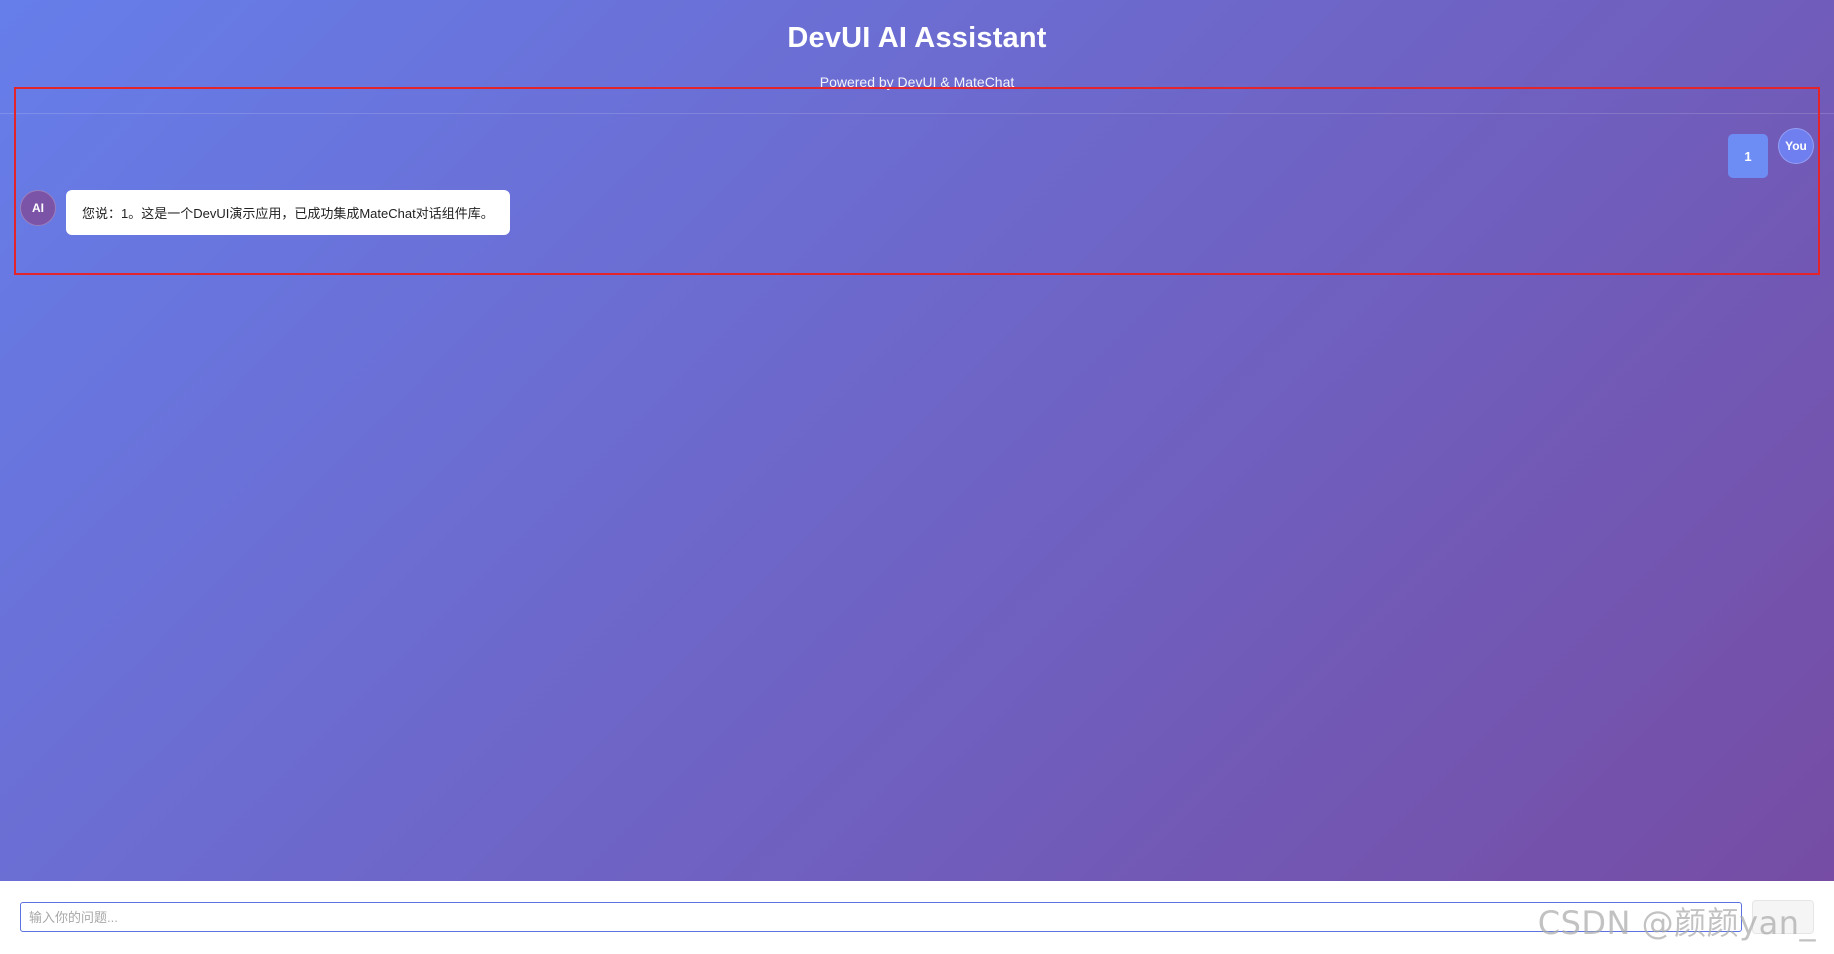 The height and width of the screenshot is (954, 1834). I want to click on send-button, so click(1783, 917).